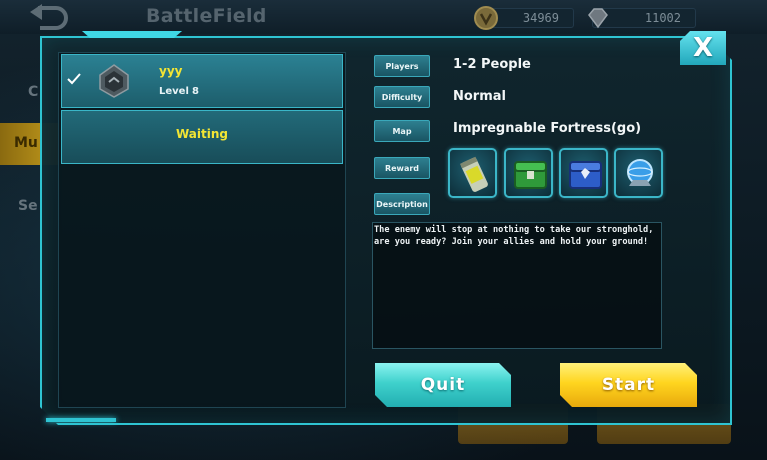 This screenshot has width=767, height=460. I want to click on back-arrow-icon, so click(47, 18).